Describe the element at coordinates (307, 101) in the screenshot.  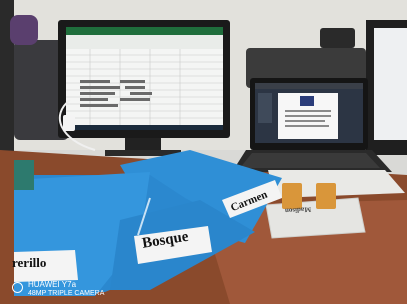
I see `document-seal` at that location.